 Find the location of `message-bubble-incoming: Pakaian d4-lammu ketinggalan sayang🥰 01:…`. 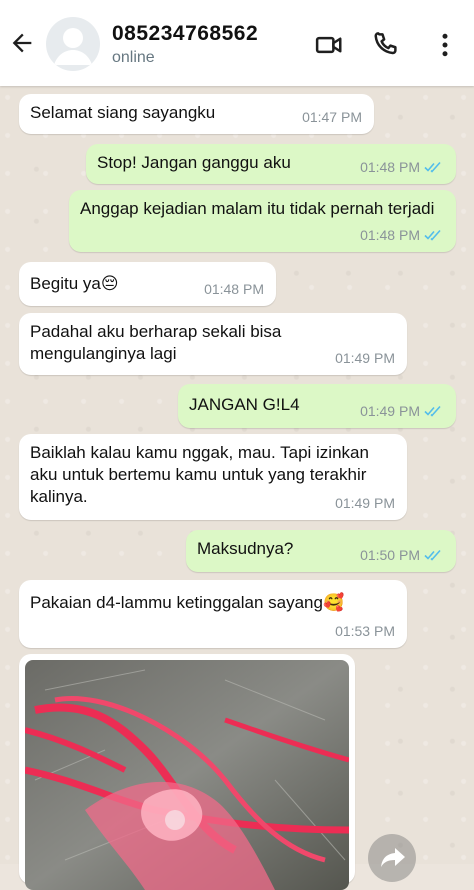

message-bubble-incoming: Pakaian d4-lammu ketinggalan sayang🥰 01:… is located at coordinates (213, 614).